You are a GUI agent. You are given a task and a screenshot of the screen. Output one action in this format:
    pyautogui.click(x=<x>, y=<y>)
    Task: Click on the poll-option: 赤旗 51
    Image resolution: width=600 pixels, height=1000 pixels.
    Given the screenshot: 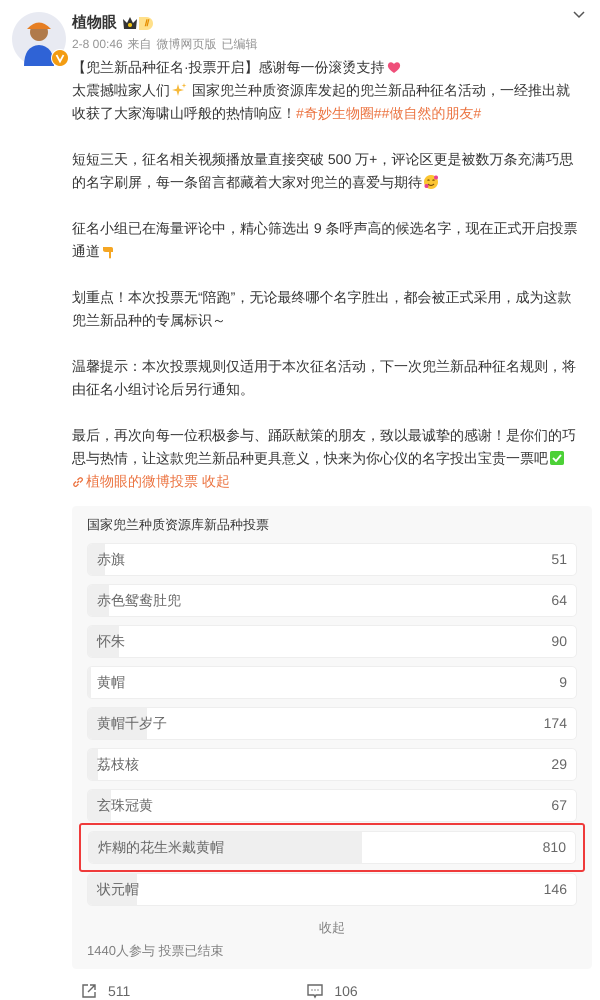 What is the action you would take?
    pyautogui.click(x=332, y=559)
    